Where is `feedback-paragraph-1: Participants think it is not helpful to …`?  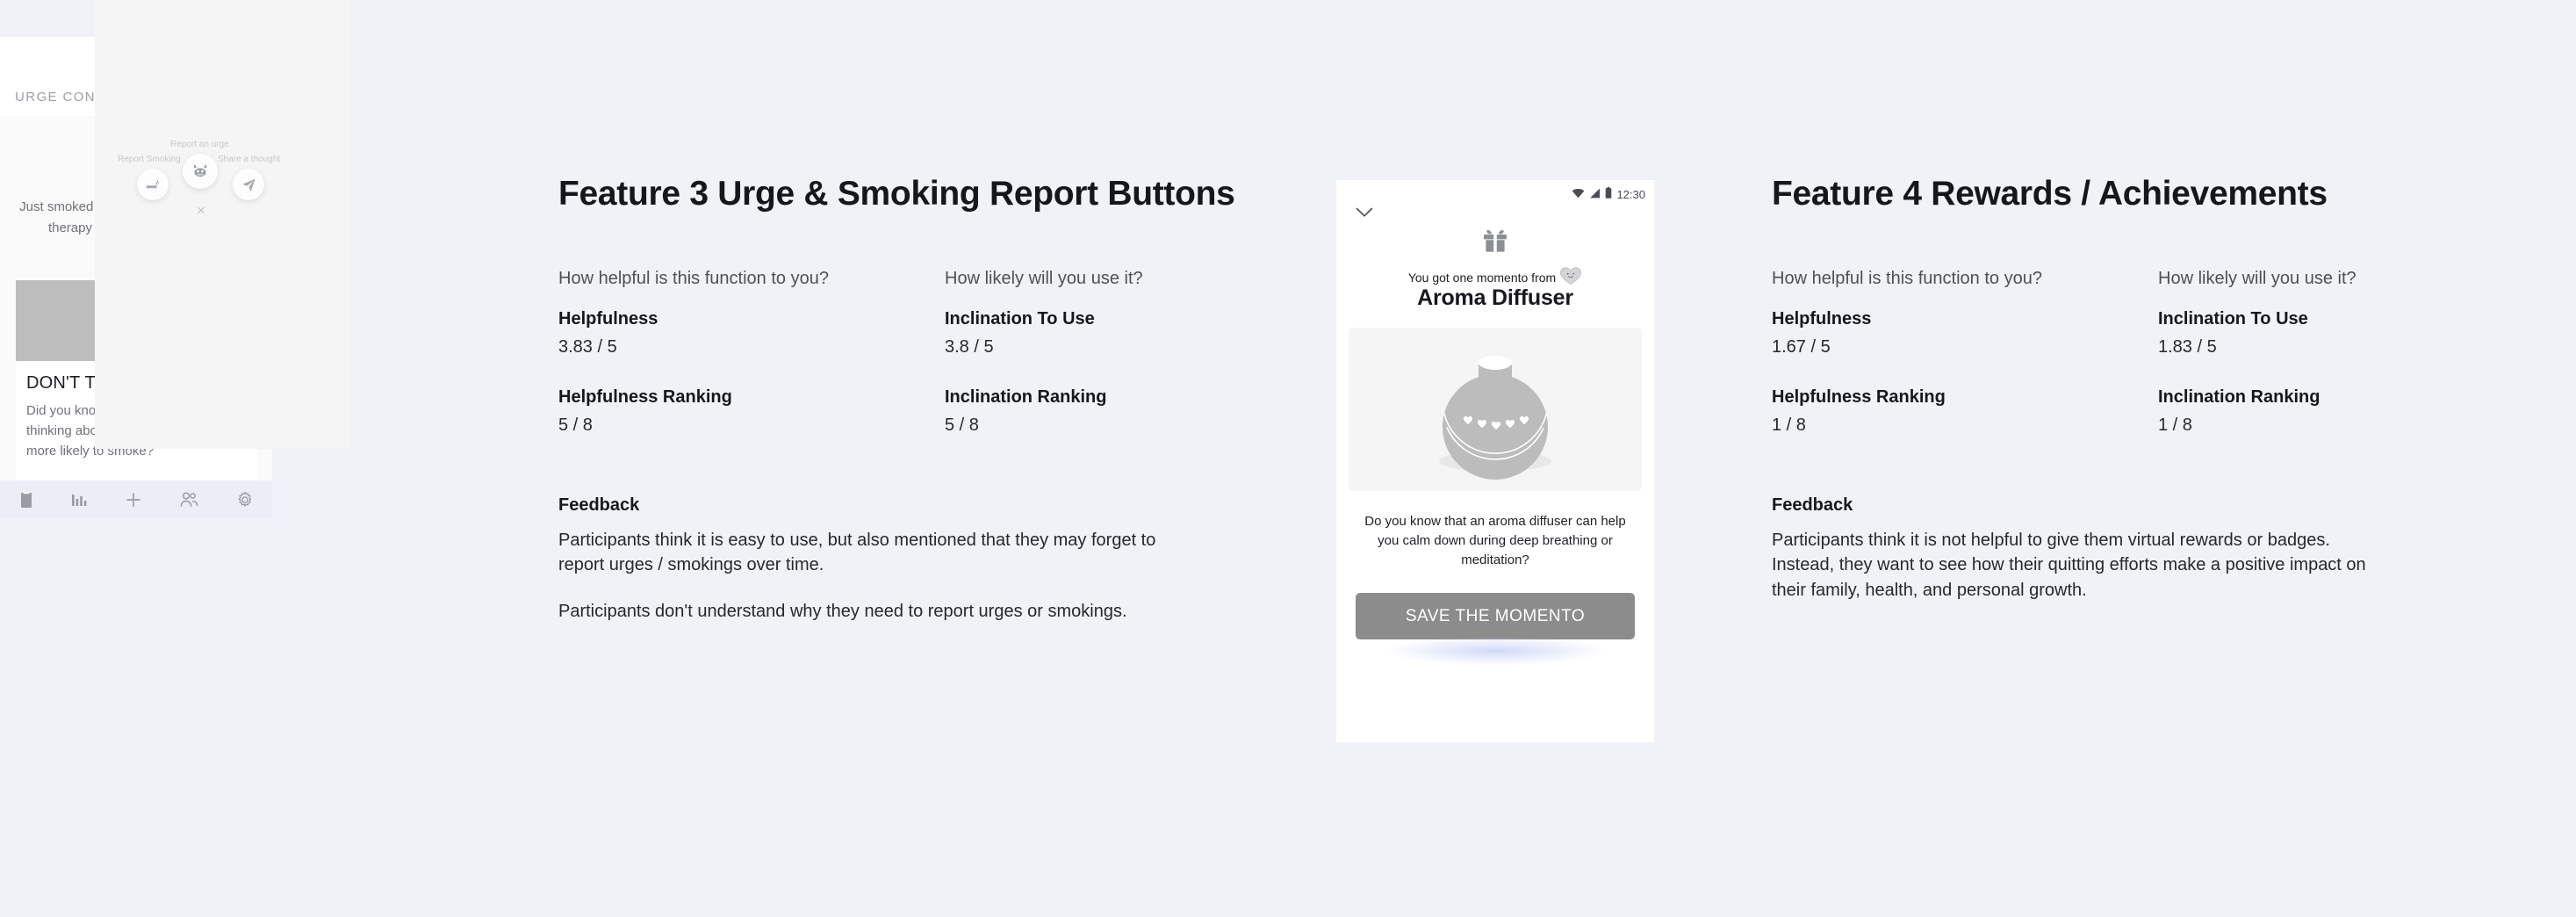 feedback-paragraph-1: Participants think it is not helpful to … is located at coordinates (2069, 565).